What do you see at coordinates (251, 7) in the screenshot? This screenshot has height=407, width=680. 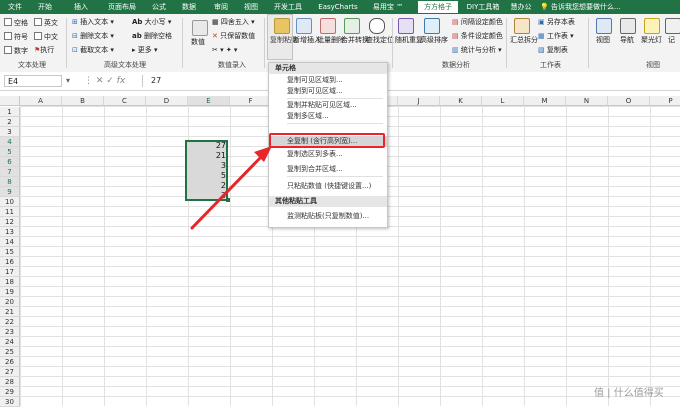 I see `tab-view: 视图` at bounding box center [251, 7].